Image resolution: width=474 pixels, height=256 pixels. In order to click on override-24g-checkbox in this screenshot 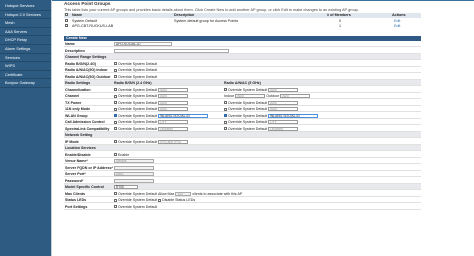, I will do `click(115, 64)`.